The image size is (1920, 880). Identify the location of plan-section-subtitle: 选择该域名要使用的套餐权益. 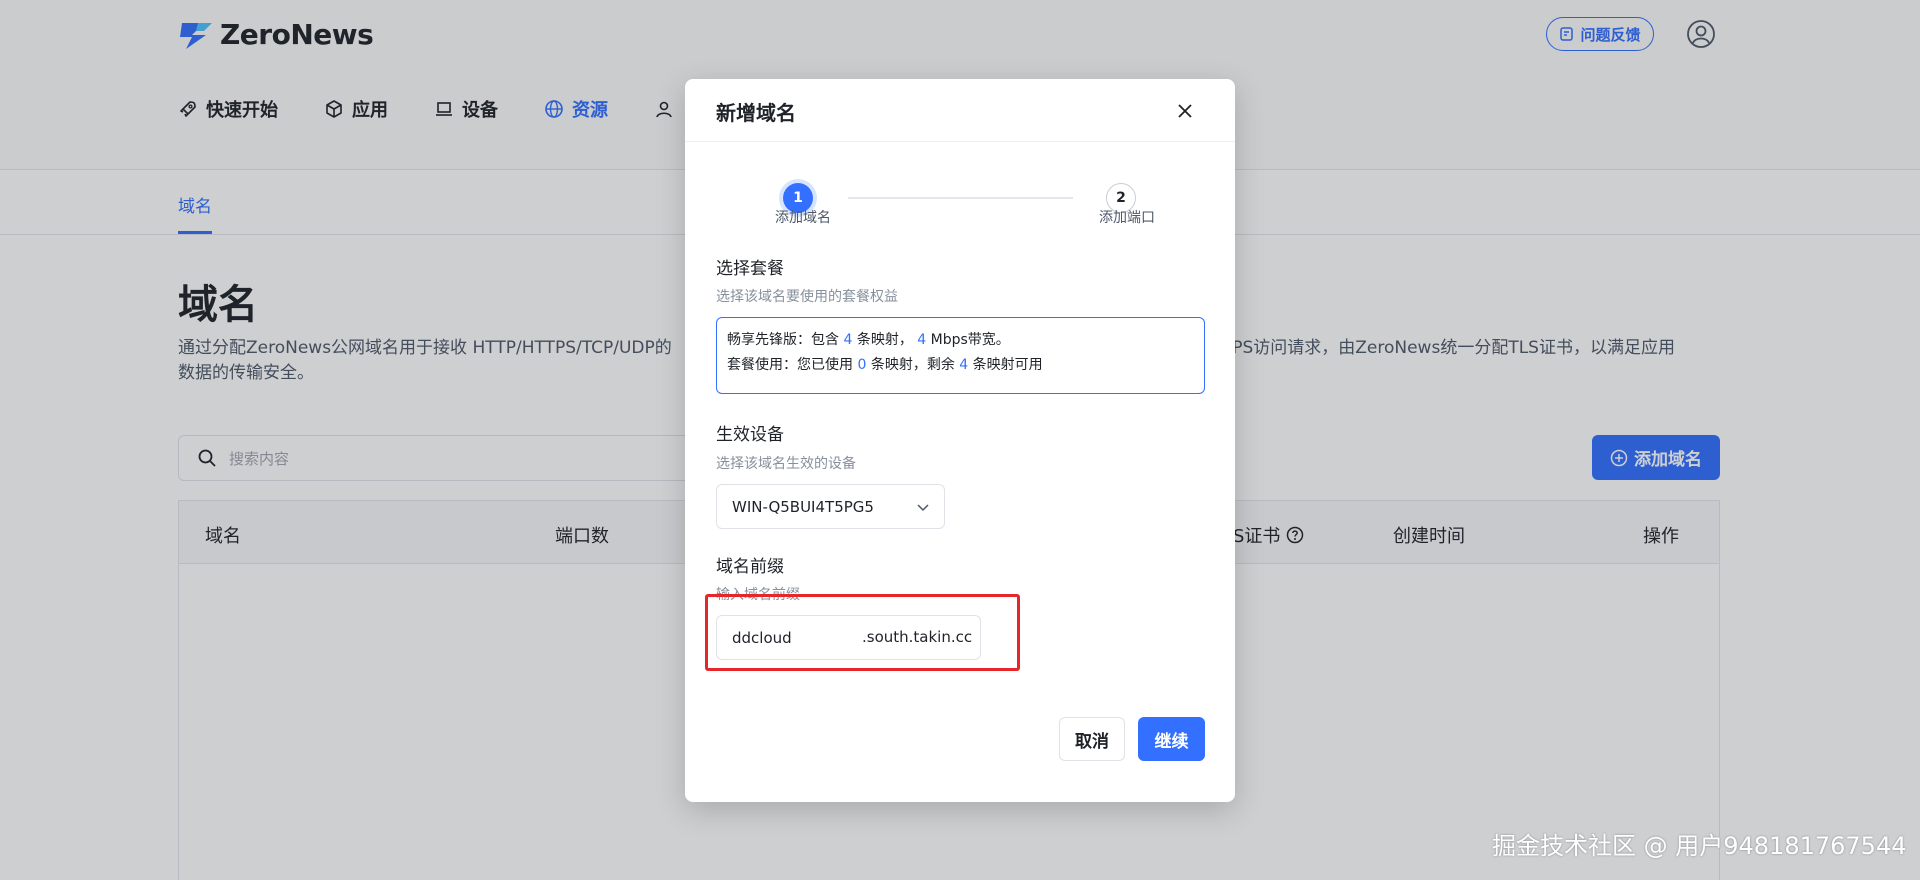
(807, 297).